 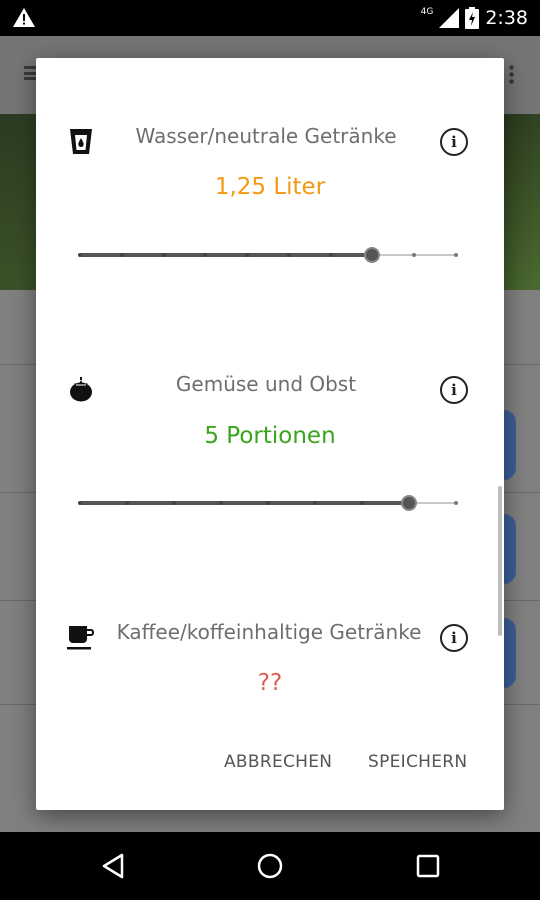 What do you see at coordinates (114, 866) in the screenshot?
I see `back-icon` at bounding box center [114, 866].